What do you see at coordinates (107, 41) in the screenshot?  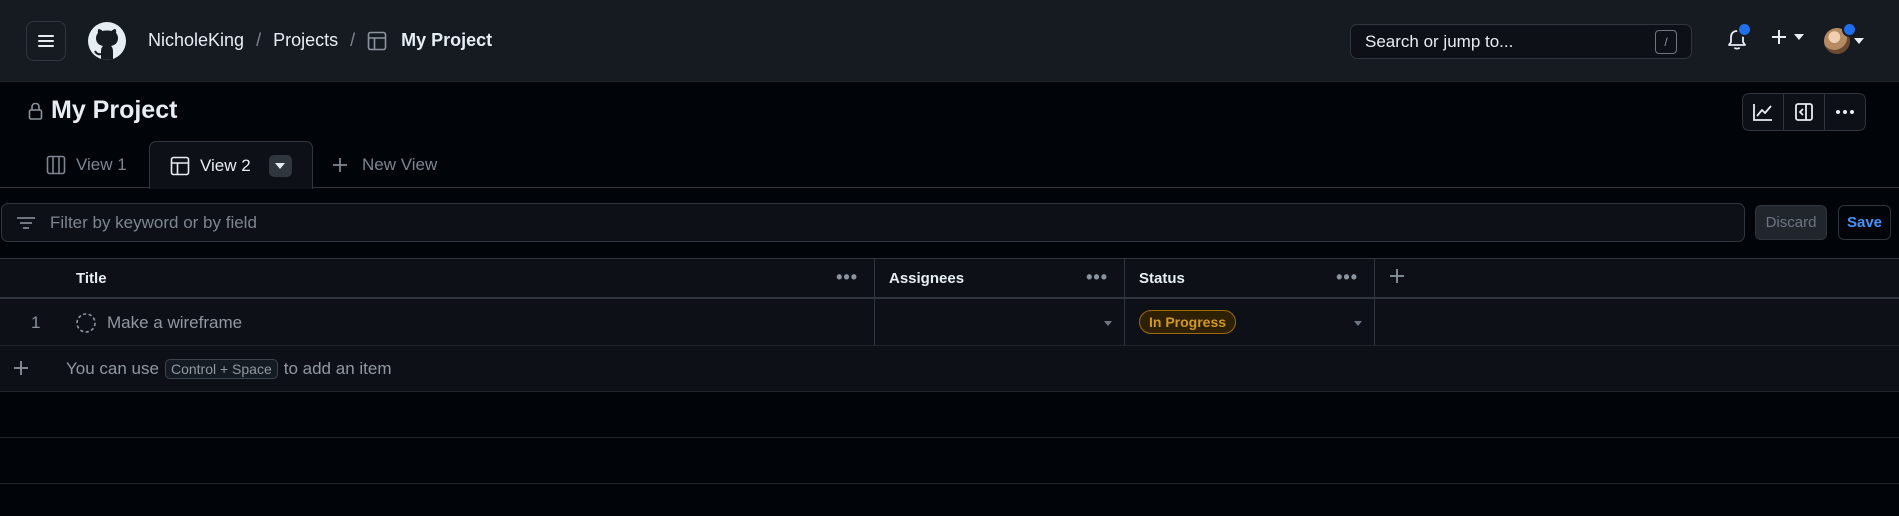 I see `github-logo-icon` at bounding box center [107, 41].